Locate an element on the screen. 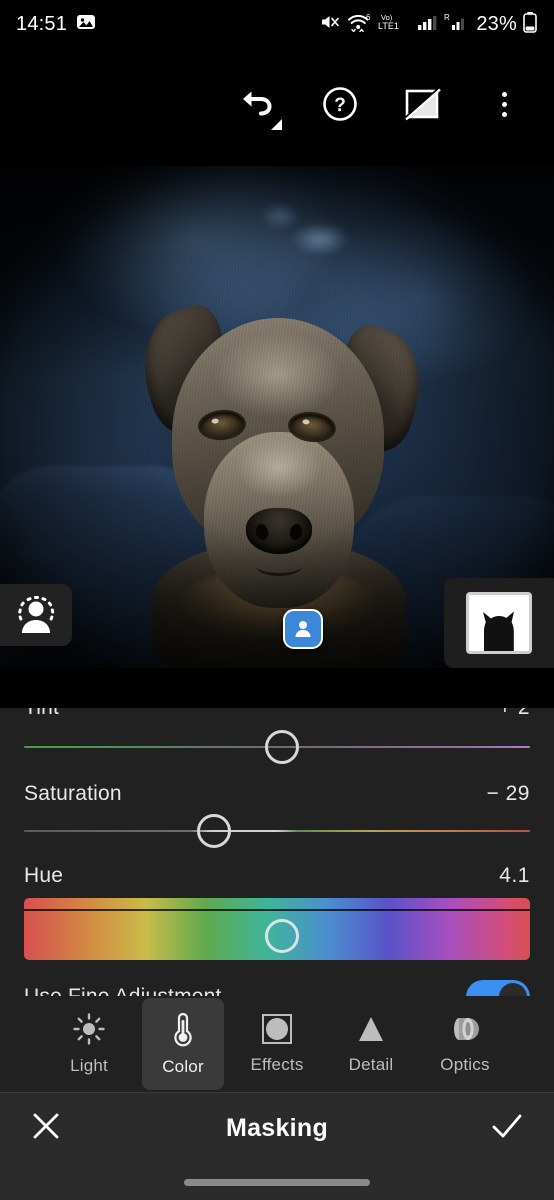 Image resolution: width=554 pixels, height=1200 pixels. tab-light: Light is located at coordinates (89, 1044).